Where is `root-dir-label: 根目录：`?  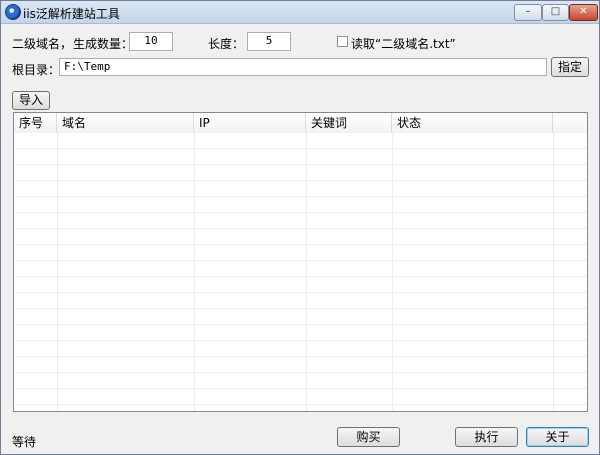 root-dir-label: 根目录： is located at coordinates (36, 70).